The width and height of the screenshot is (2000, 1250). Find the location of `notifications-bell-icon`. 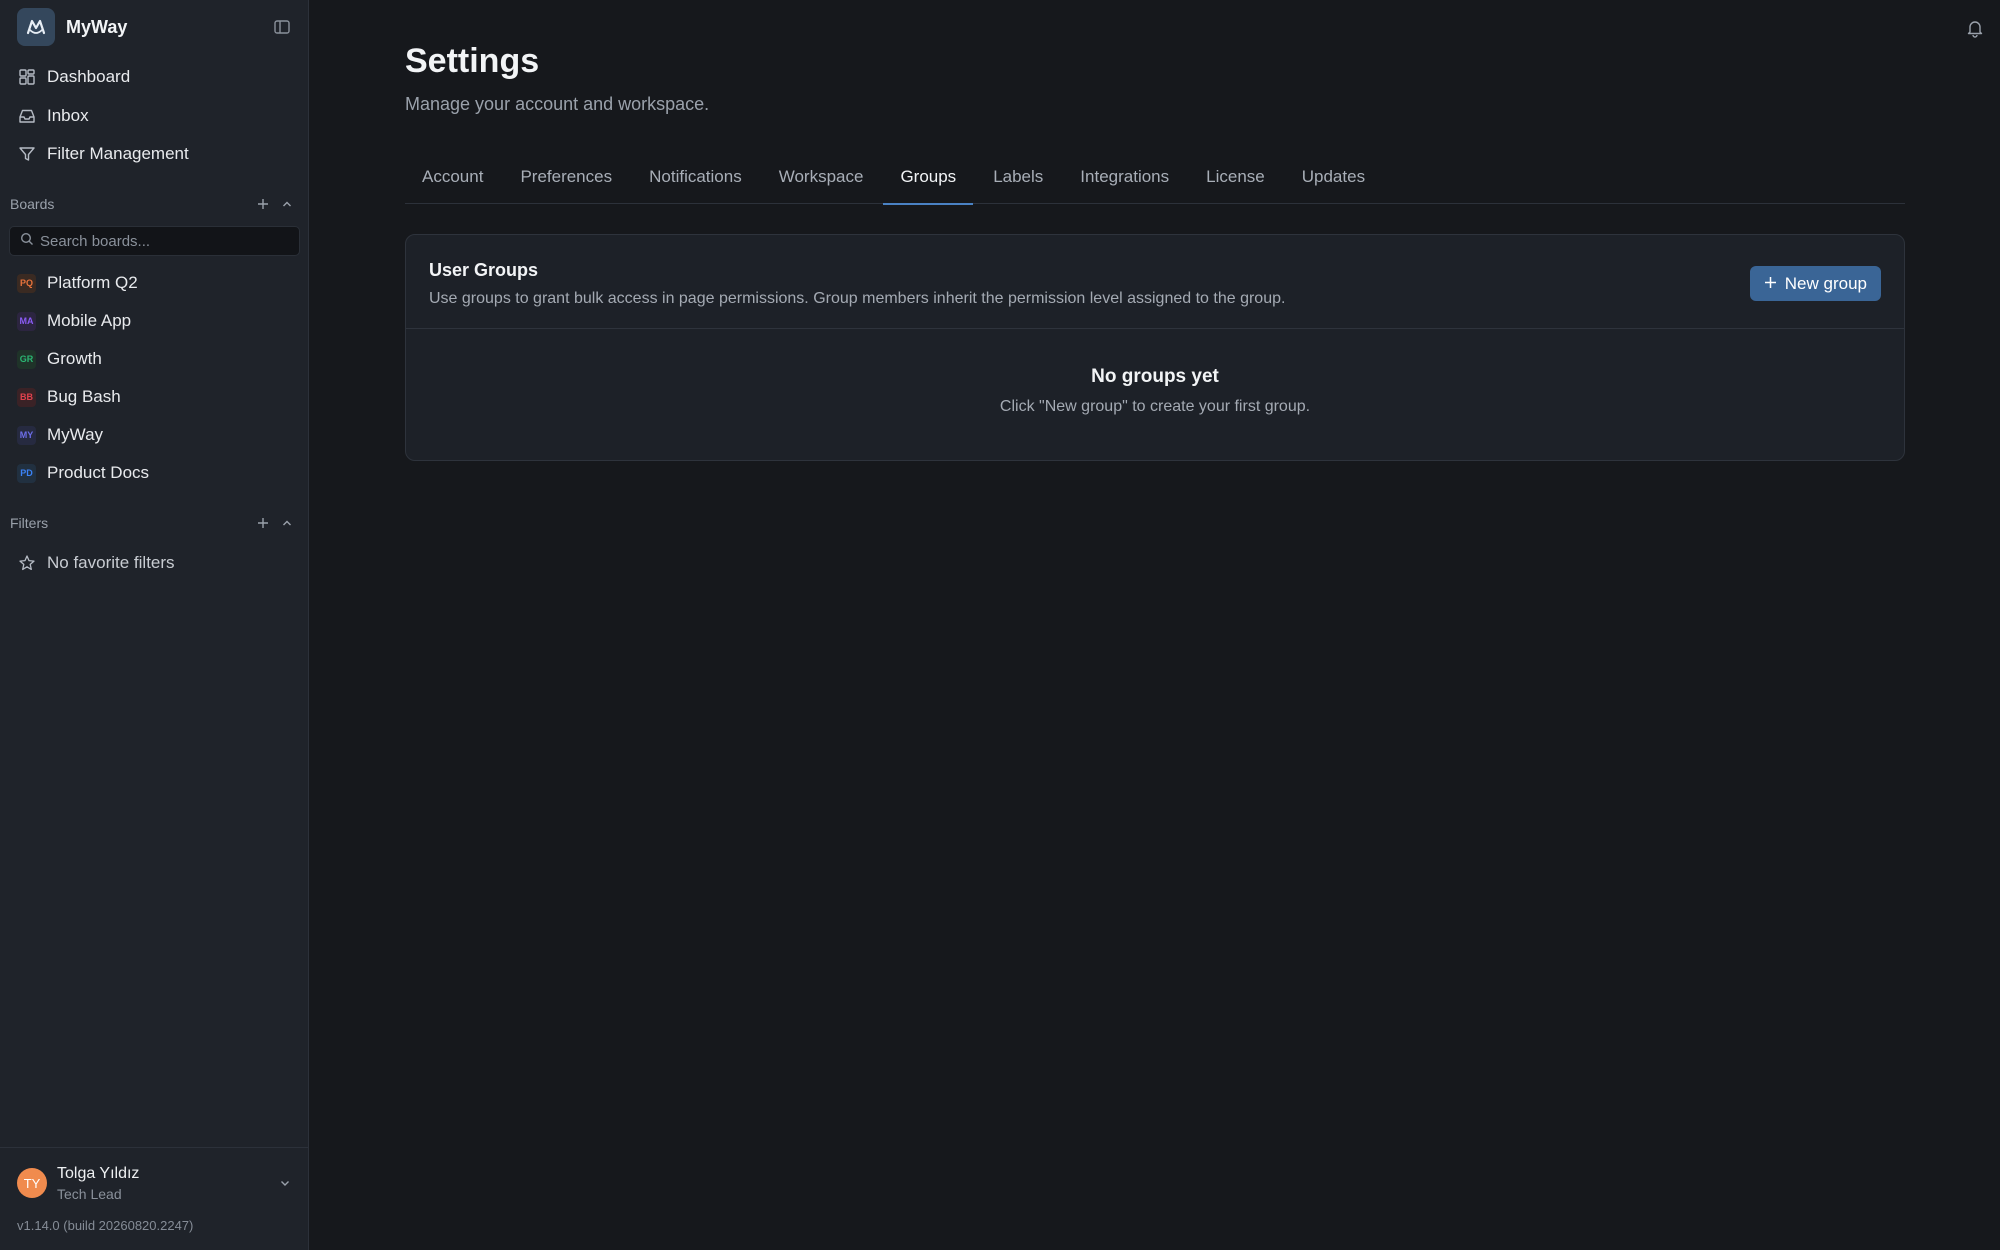

notifications-bell-icon is located at coordinates (1975, 28).